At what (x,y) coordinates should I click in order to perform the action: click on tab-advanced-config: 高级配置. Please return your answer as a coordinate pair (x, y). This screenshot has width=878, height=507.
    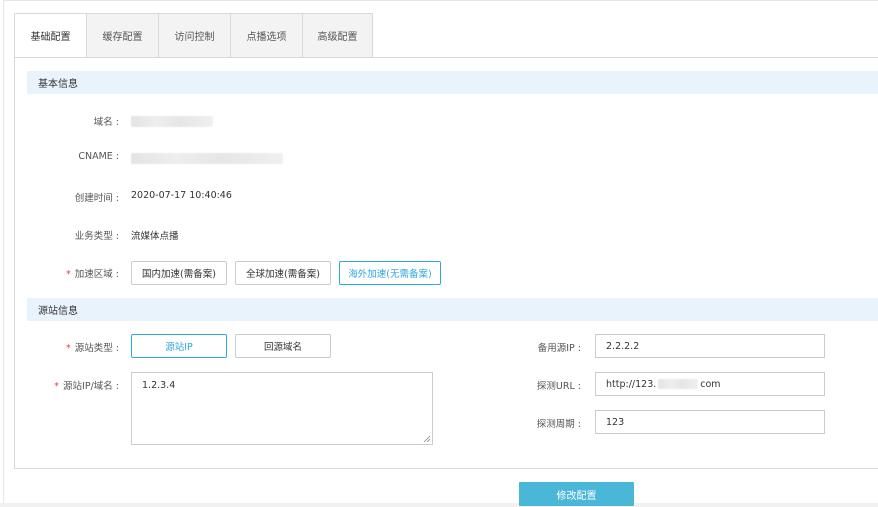
    Looking at the image, I should click on (337, 35).